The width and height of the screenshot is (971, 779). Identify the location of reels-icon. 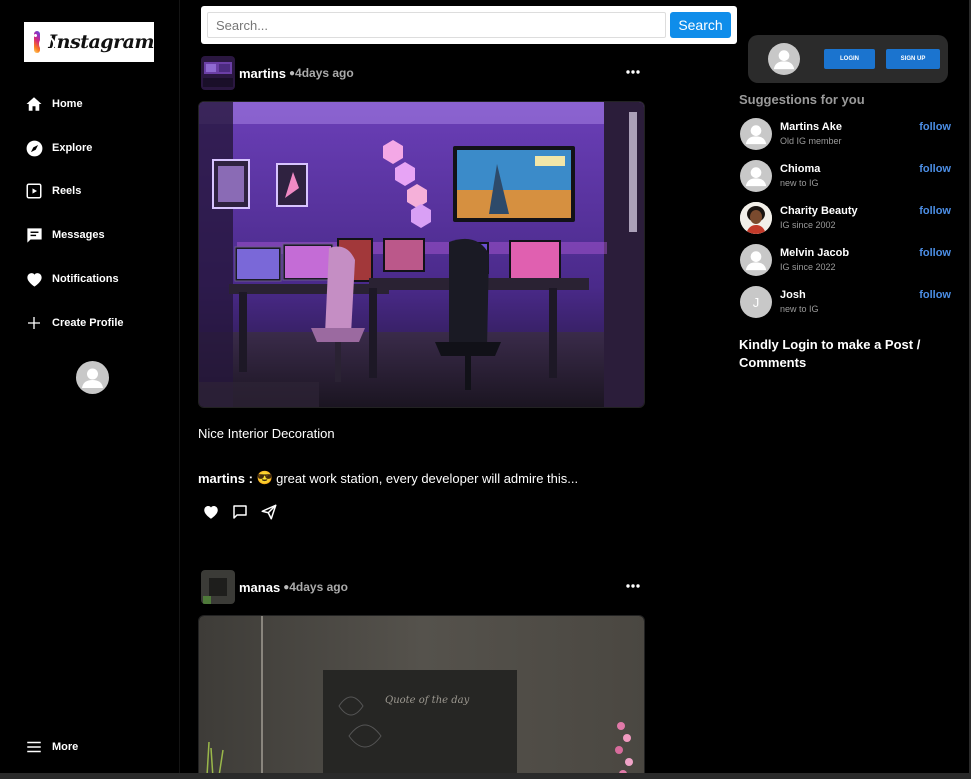
(34, 191).